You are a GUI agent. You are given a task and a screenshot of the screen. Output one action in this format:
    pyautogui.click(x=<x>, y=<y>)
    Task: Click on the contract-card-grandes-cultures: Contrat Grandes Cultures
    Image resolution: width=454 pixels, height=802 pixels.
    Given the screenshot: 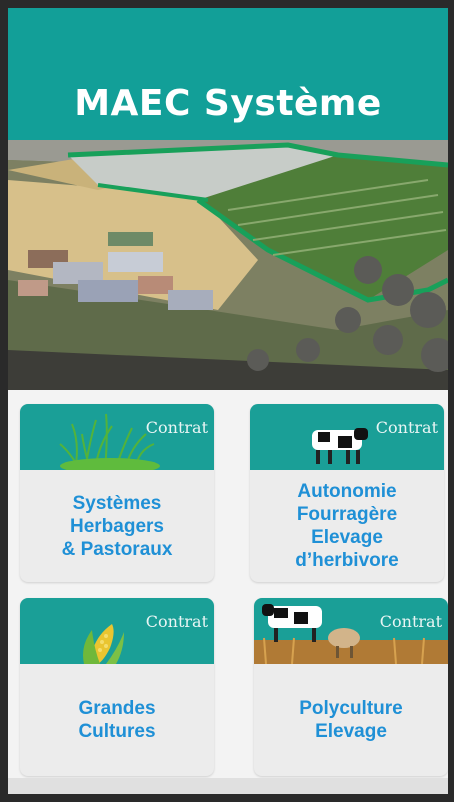 What is the action you would take?
    pyautogui.click(x=117, y=687)
    